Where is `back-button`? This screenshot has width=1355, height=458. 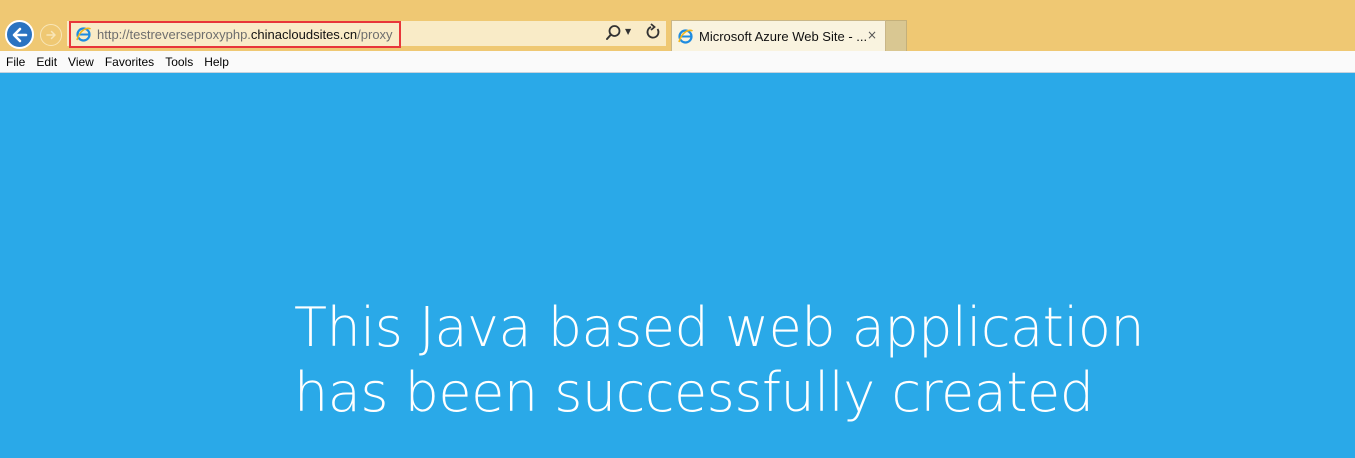
back-button is located at coordinates (19, 34).